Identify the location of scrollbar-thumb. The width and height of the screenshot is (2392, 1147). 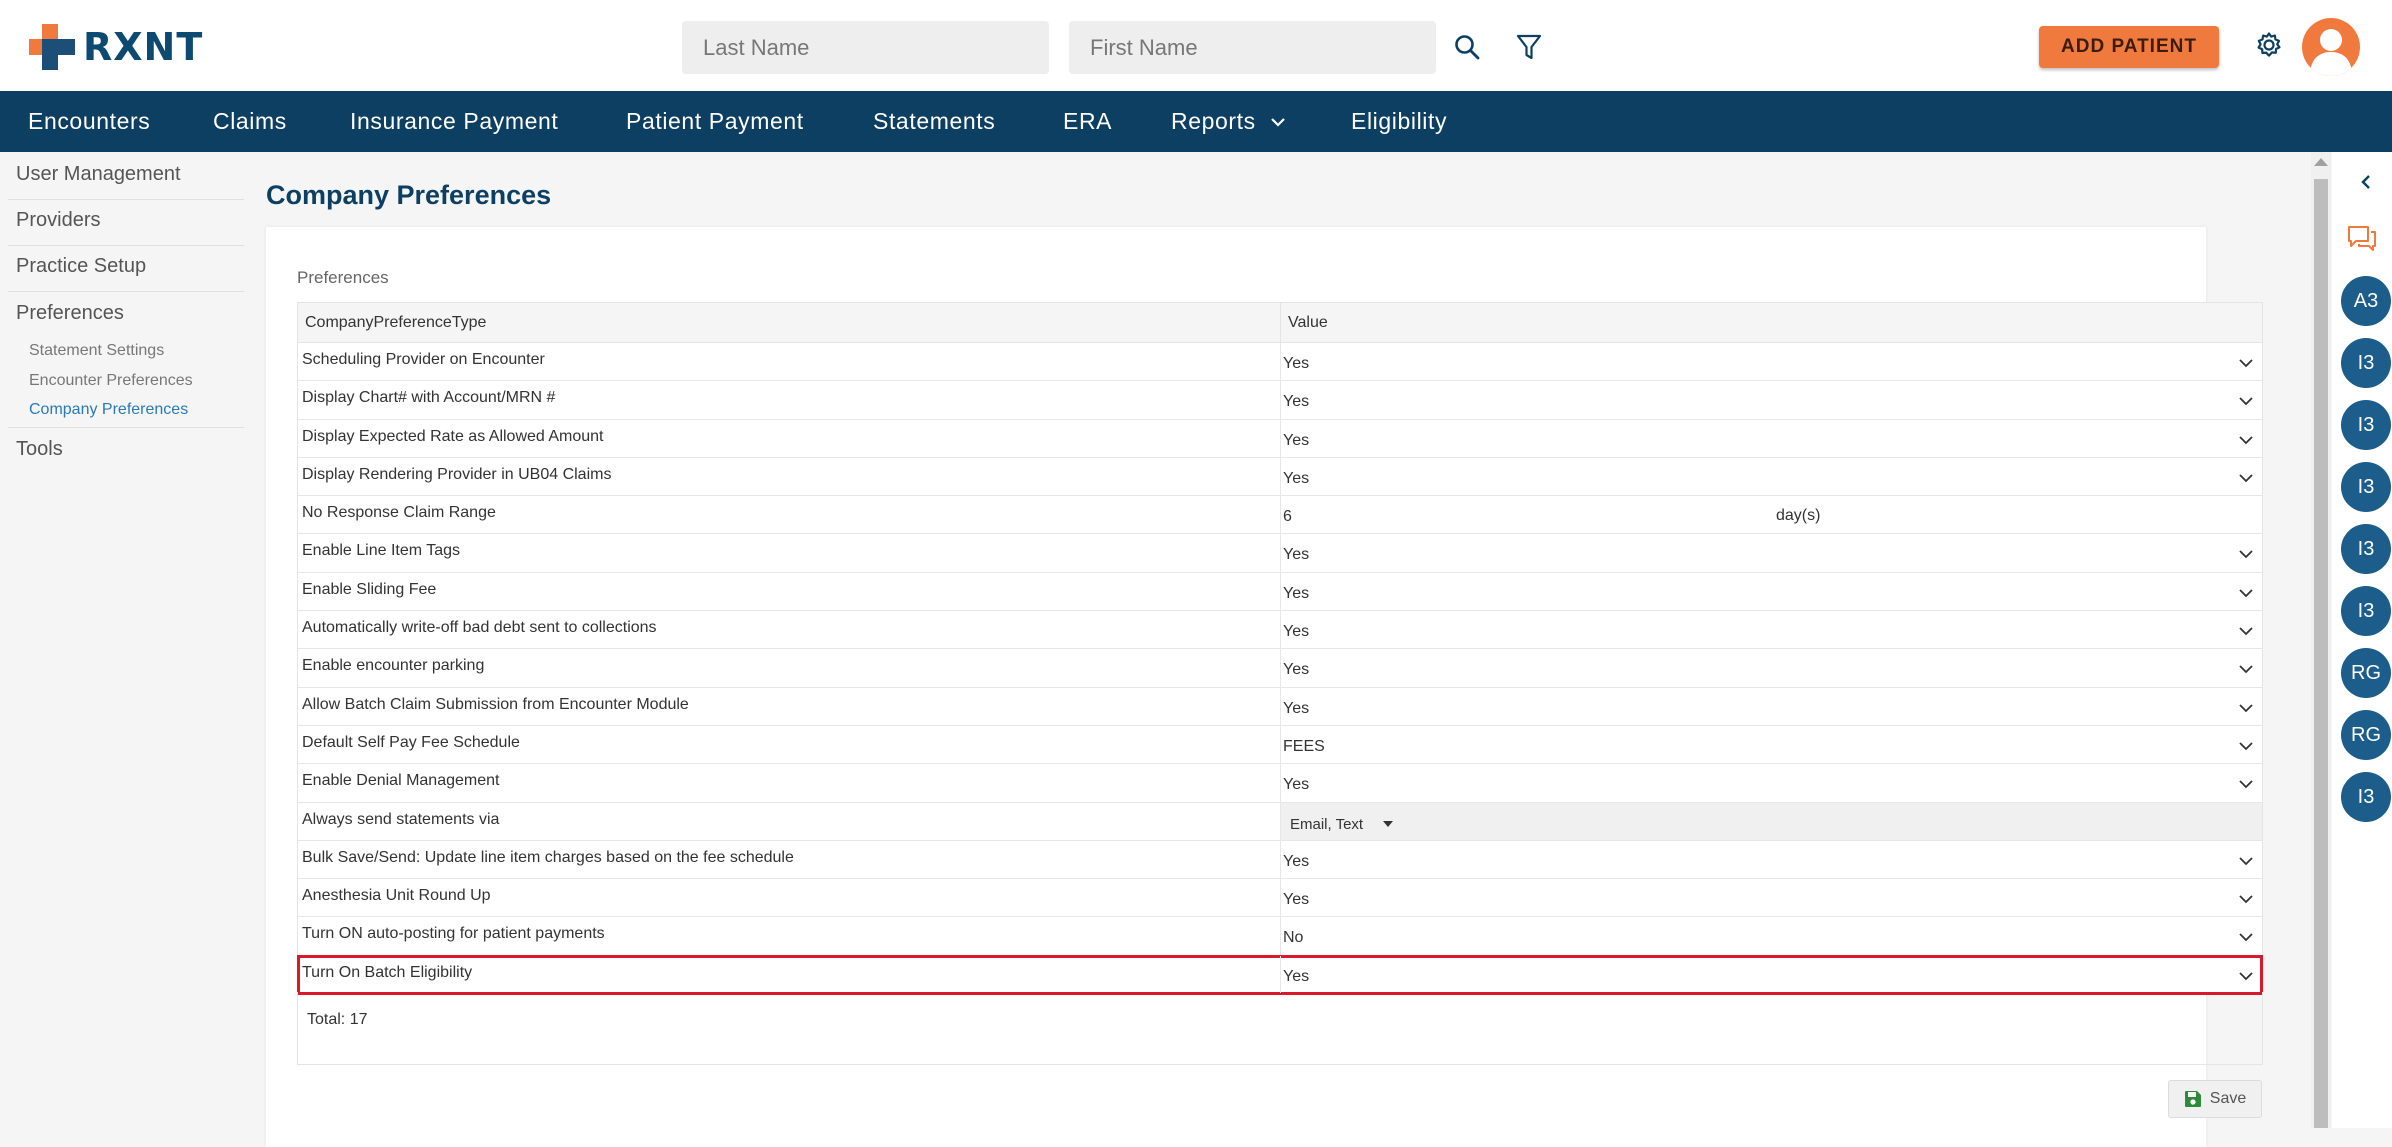
(2321, 653).